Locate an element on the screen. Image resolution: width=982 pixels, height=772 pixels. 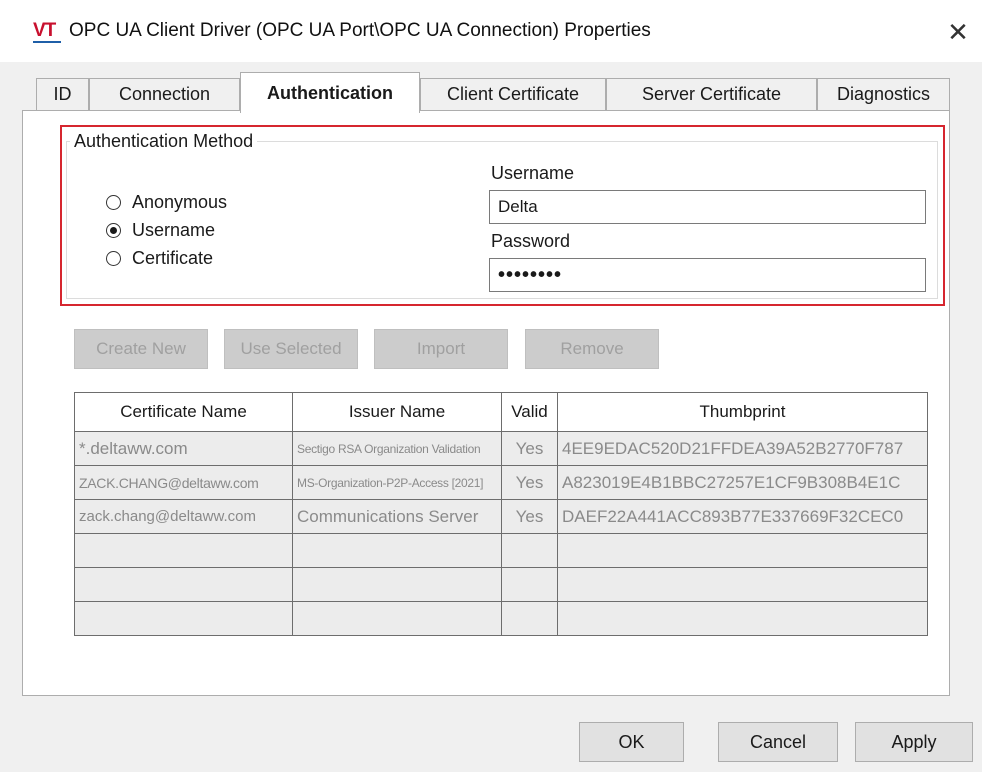
tab-authentication: Authentication is located at coordinates (330, 92).